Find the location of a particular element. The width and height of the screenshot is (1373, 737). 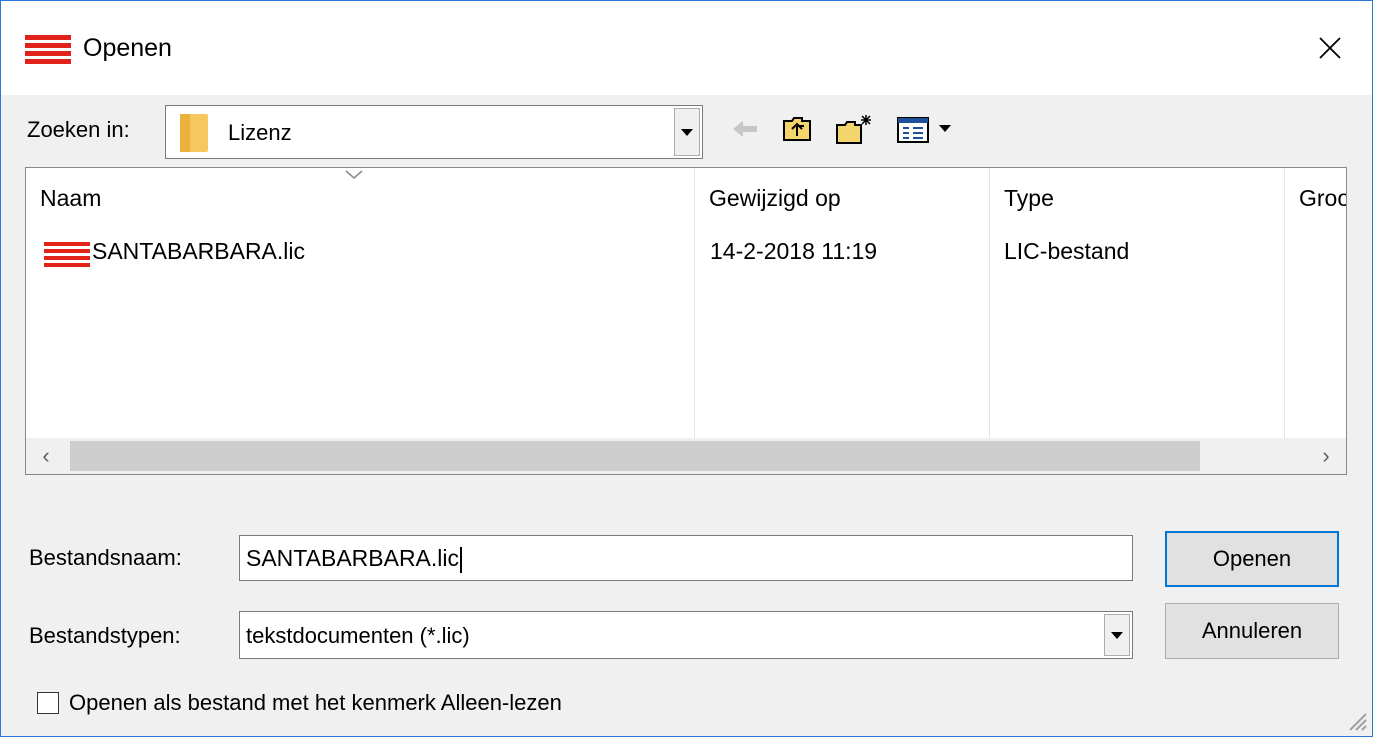

look-in-combo: Lizenz is located at coordinates (434, 132).